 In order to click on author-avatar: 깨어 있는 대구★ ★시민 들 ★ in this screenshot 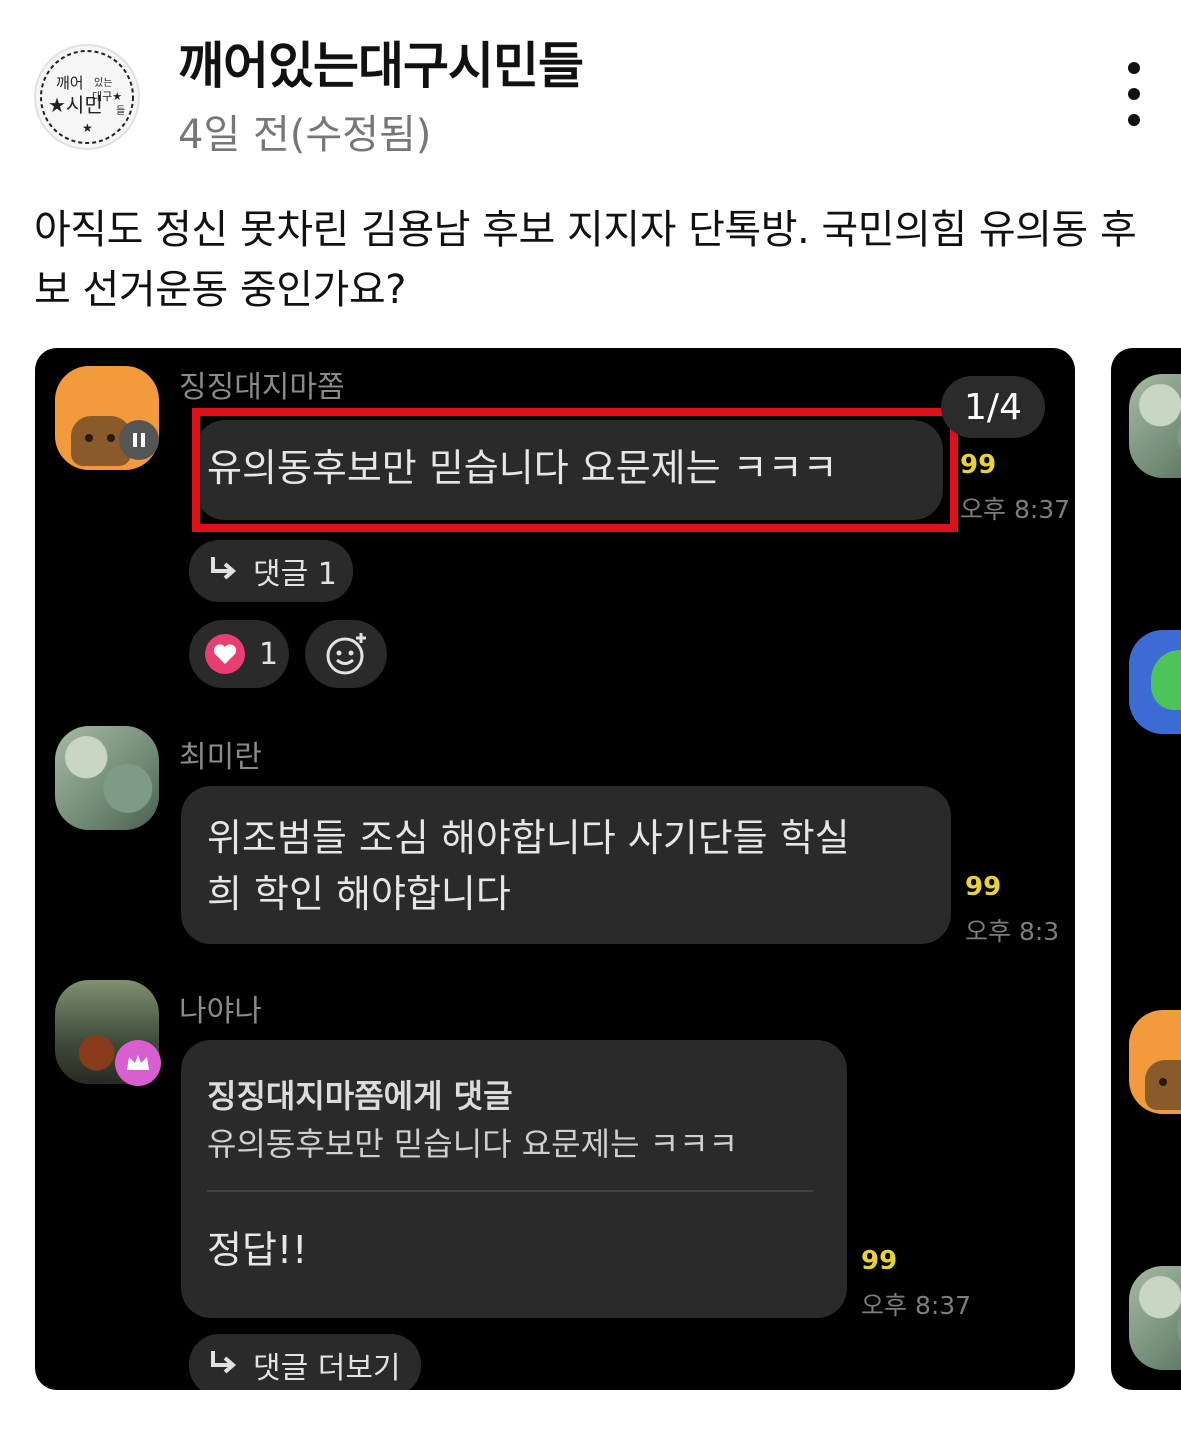, I will do `click(87, 97)`.